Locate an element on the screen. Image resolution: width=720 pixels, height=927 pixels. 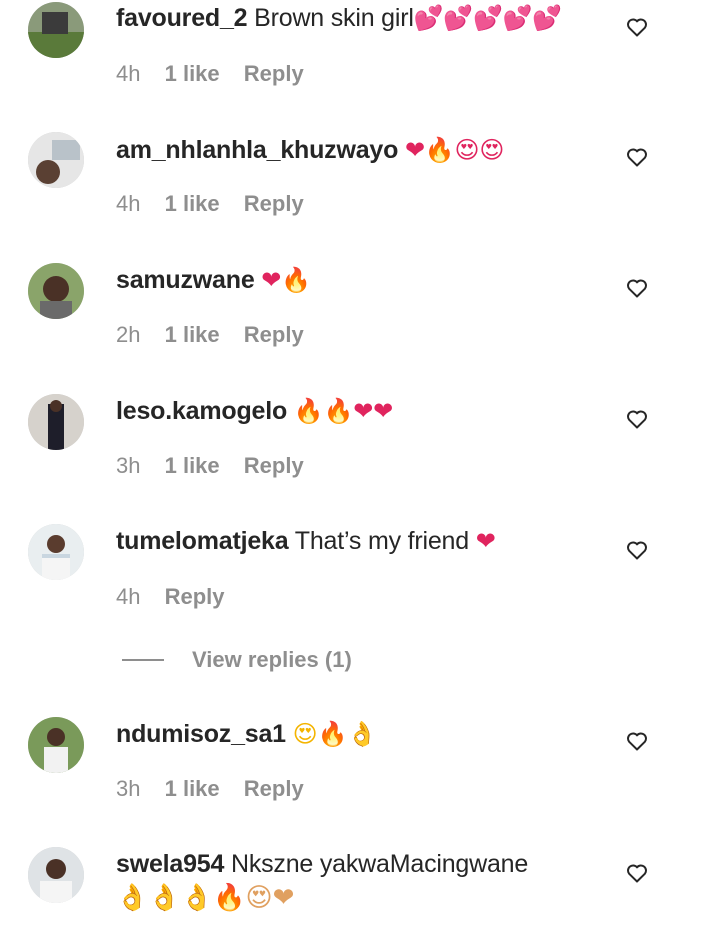
comment-emoji: 🔥🔥❤❤ is located at coordinates (343, 411).